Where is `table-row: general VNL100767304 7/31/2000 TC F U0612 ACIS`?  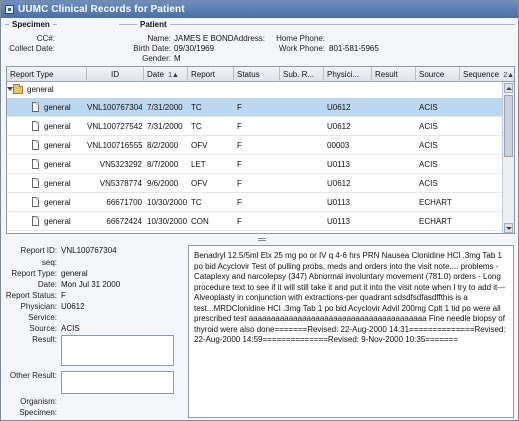
table-row: general VNL100767304 7/31/2000 TC F U0612 ACIS is located at coordinates (254, 107).